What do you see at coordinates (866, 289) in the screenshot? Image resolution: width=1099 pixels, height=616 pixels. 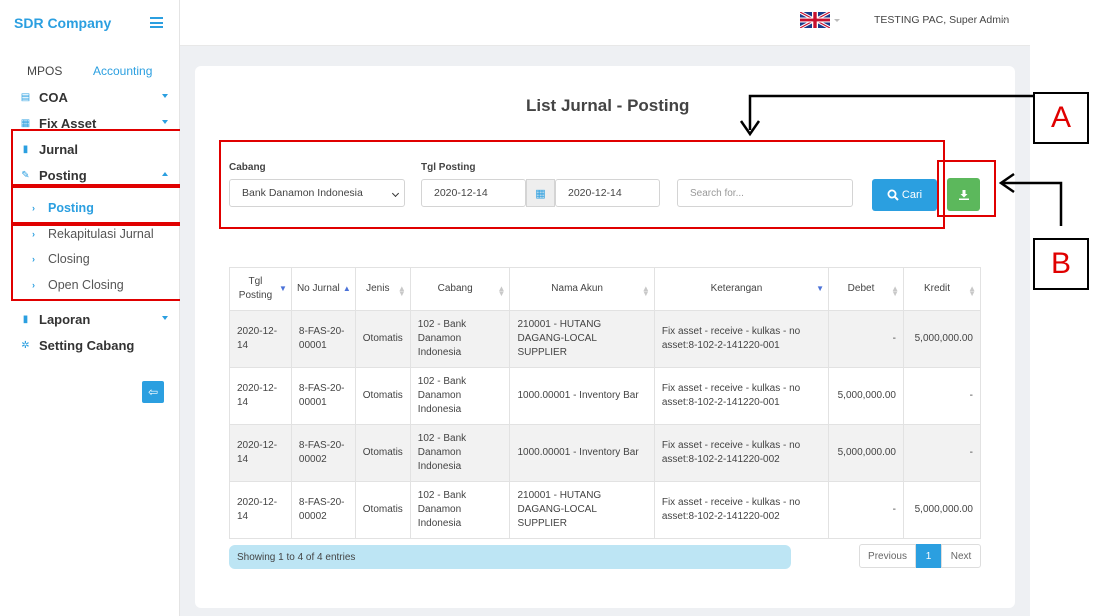 I see `column-header-debet: Debet ▲ ▼` at bounding box center [866, 289].